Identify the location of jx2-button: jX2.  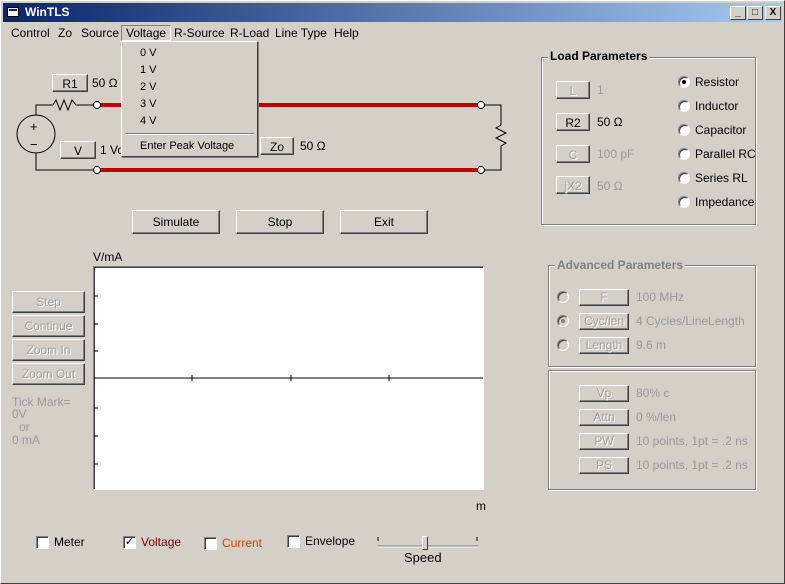
(573, 185).